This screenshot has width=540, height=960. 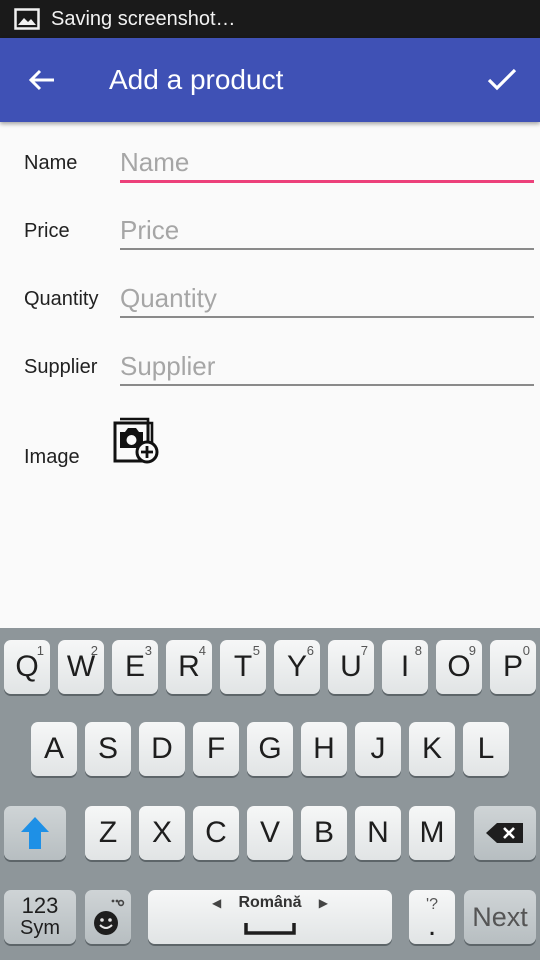 I want to click on space-key: ◀ Română ▶, so click(x=270, y=917).